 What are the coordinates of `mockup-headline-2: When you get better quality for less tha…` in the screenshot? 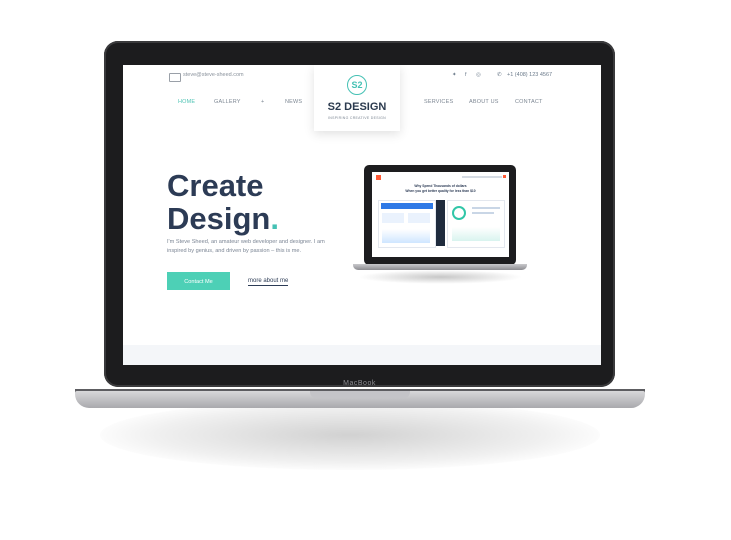 It's located at (440, 191).